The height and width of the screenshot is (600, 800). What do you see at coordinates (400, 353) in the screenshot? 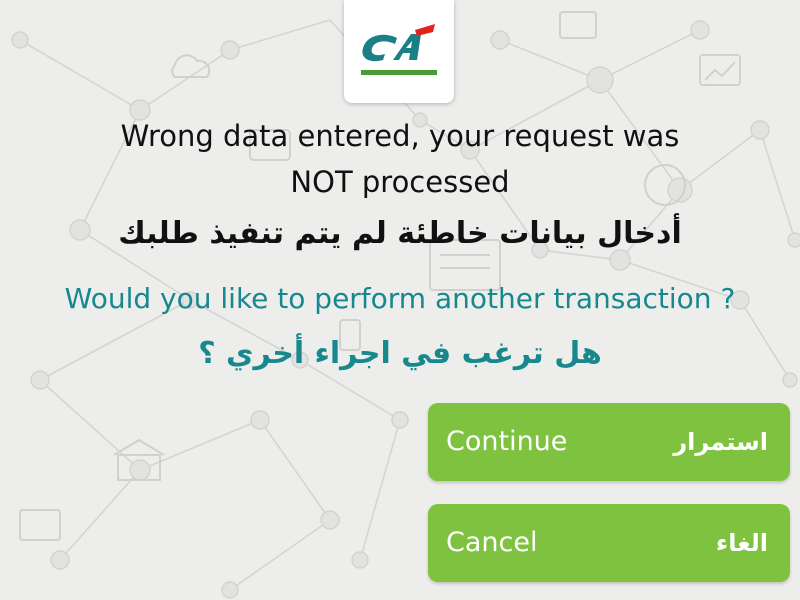
I see `question-arabic: هل ترغب في اجراء أخري ؟` at bounding box center [400, 353].